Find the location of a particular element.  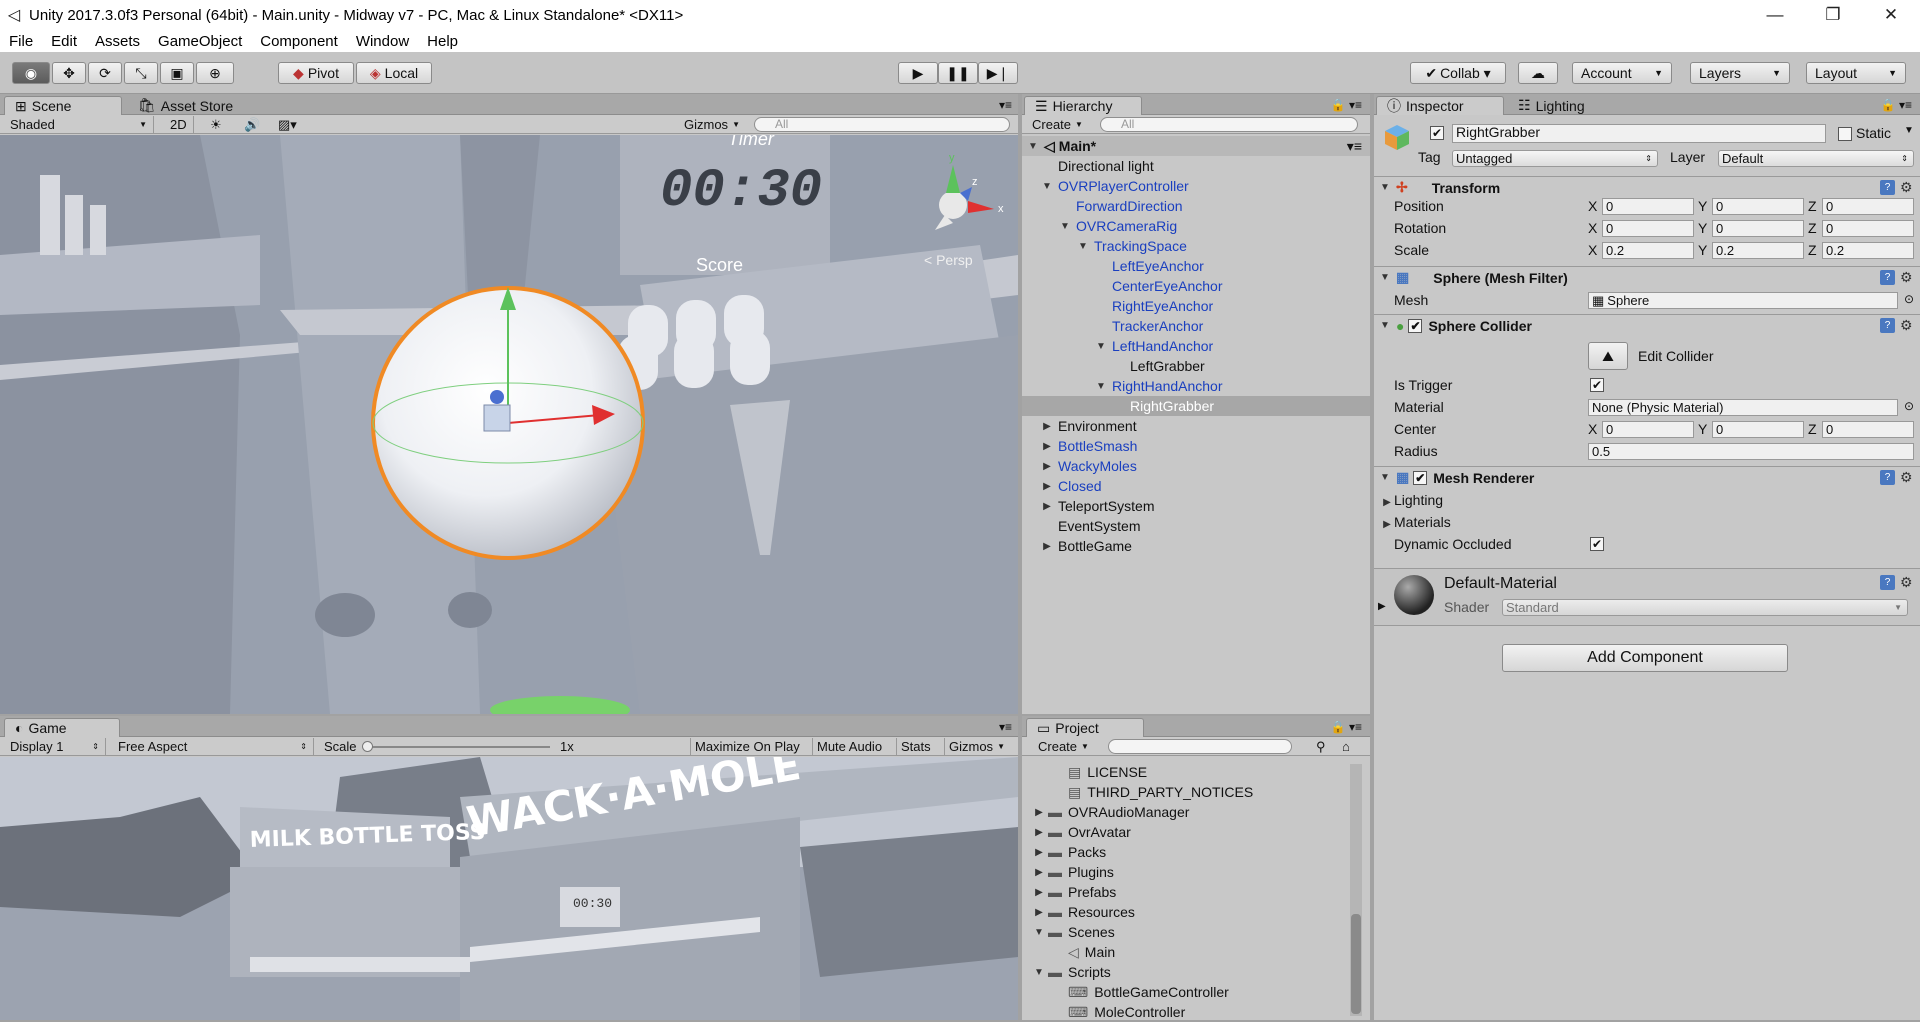

collab-dropdown: ✔ Collab ▾ is located at coordinates (1458, 73).